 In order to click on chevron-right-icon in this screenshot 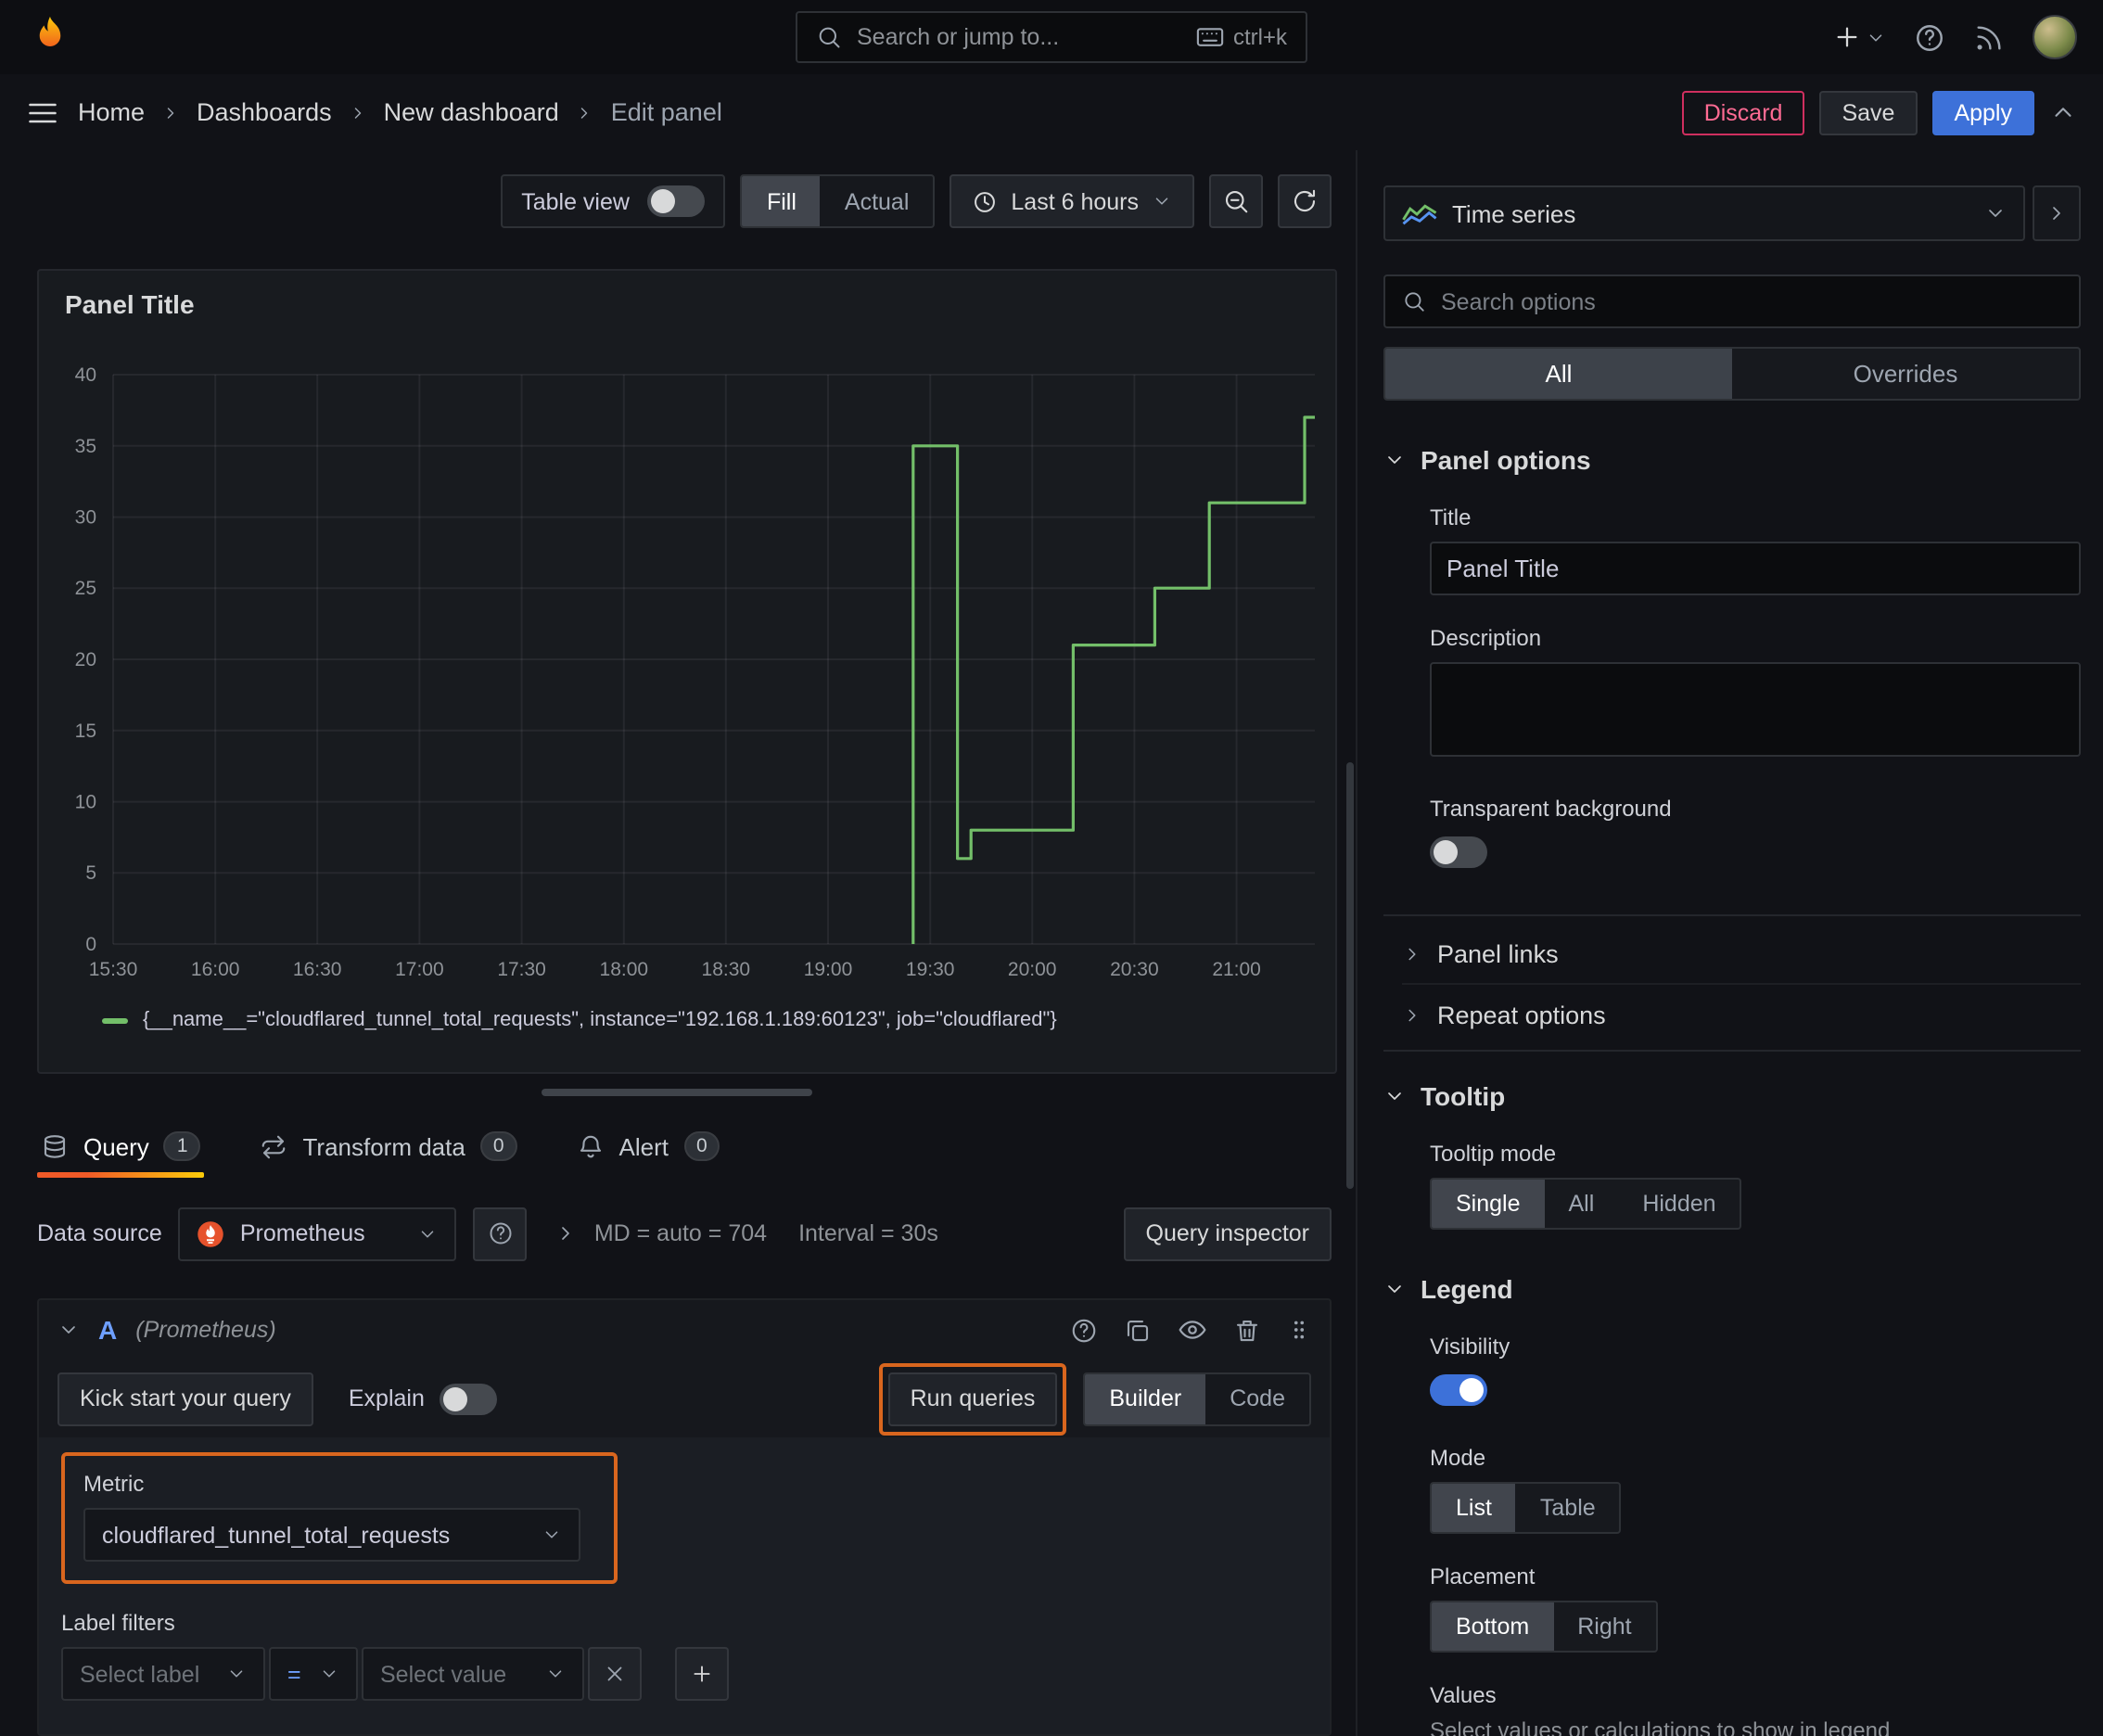, I will do `click(1412, 954)`.